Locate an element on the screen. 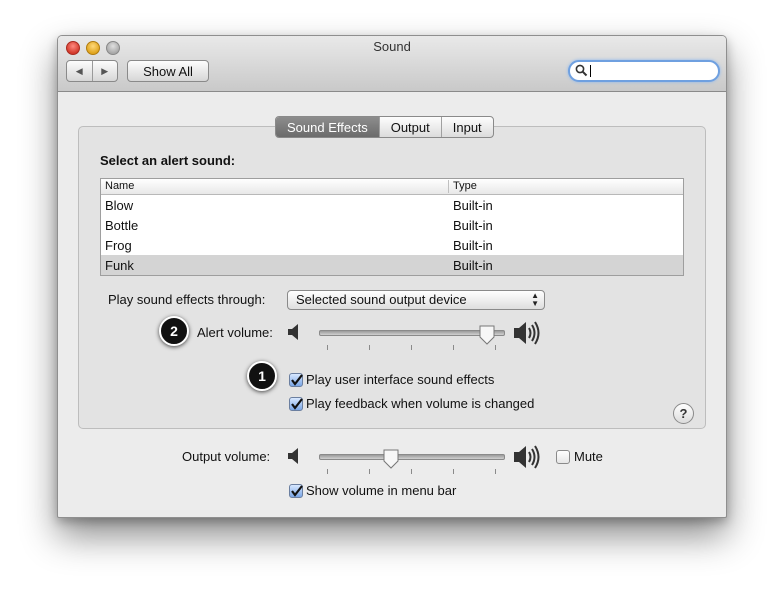  titlebar: Sound ◀ ▶ Show All is located at coordinates (392, 64).